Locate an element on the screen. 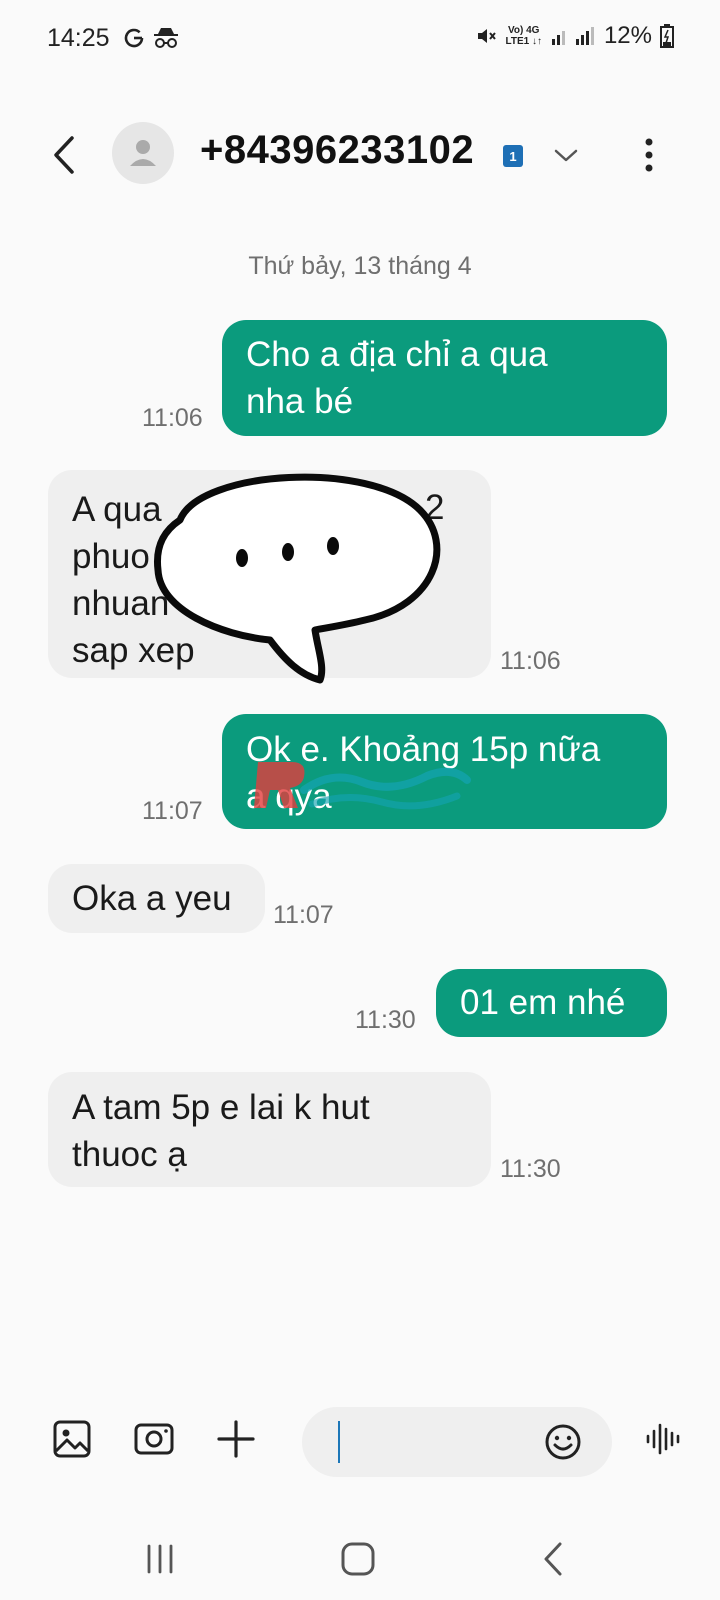 This screenshot has height=1600, width=720. message-input is located at coordinates (457, 1442).